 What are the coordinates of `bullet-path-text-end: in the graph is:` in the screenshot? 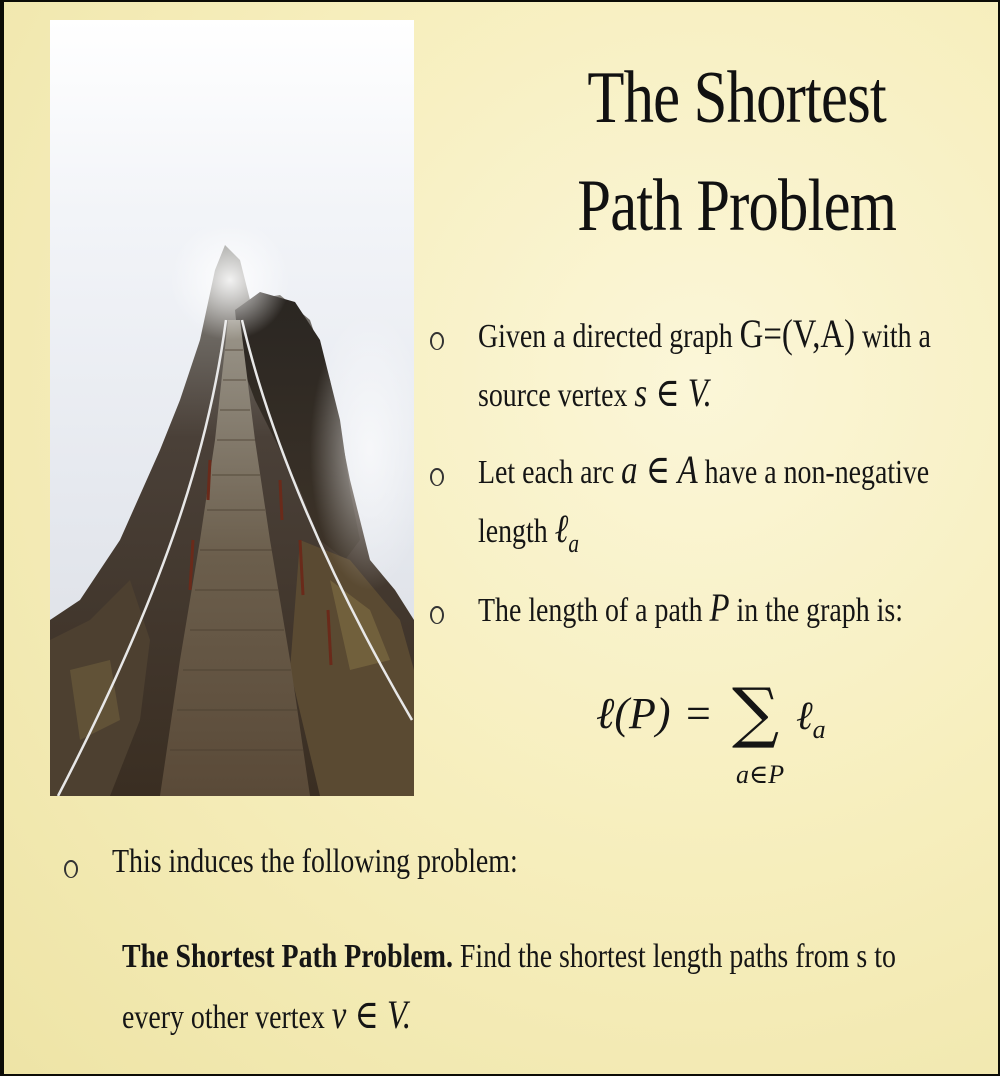 It's located at (816, 610).